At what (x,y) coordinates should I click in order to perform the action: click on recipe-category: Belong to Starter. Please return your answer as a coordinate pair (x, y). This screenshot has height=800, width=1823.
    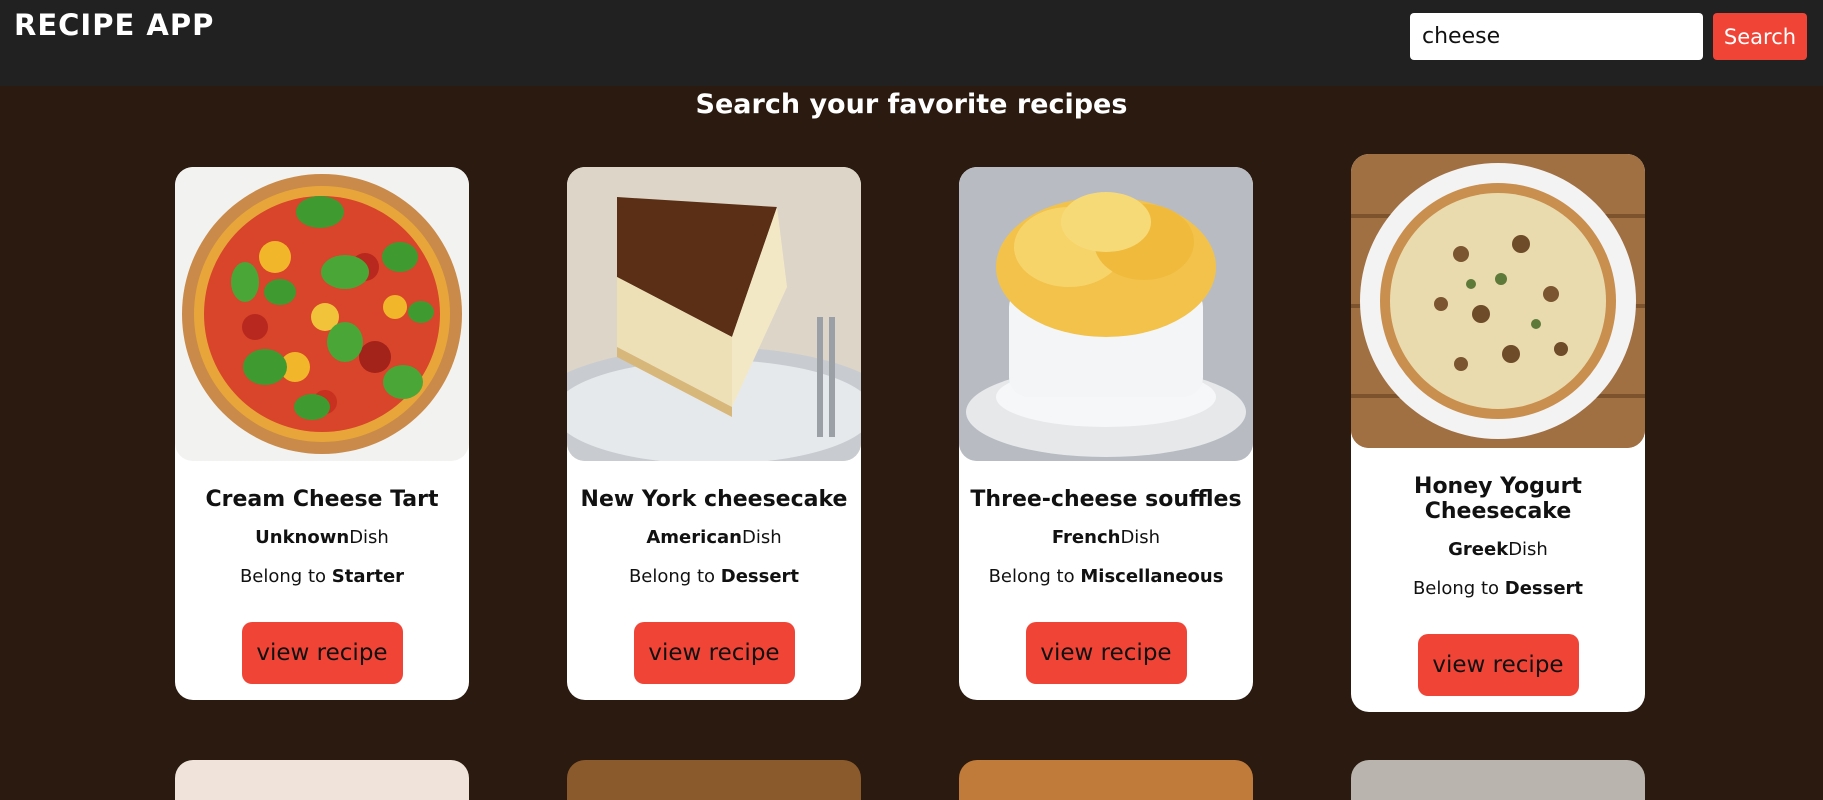
    Looking at the image, I should click on (322, 576).